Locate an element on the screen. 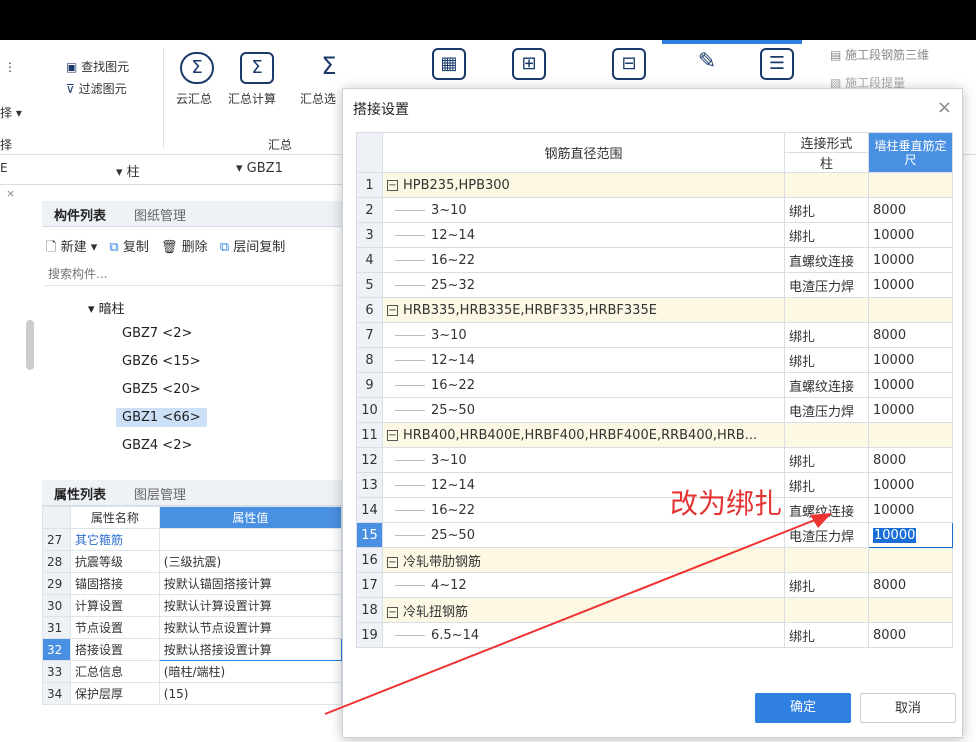  table-row: 5 25~32 电渣压力焊 10000 is located at coordinates (654, 285).